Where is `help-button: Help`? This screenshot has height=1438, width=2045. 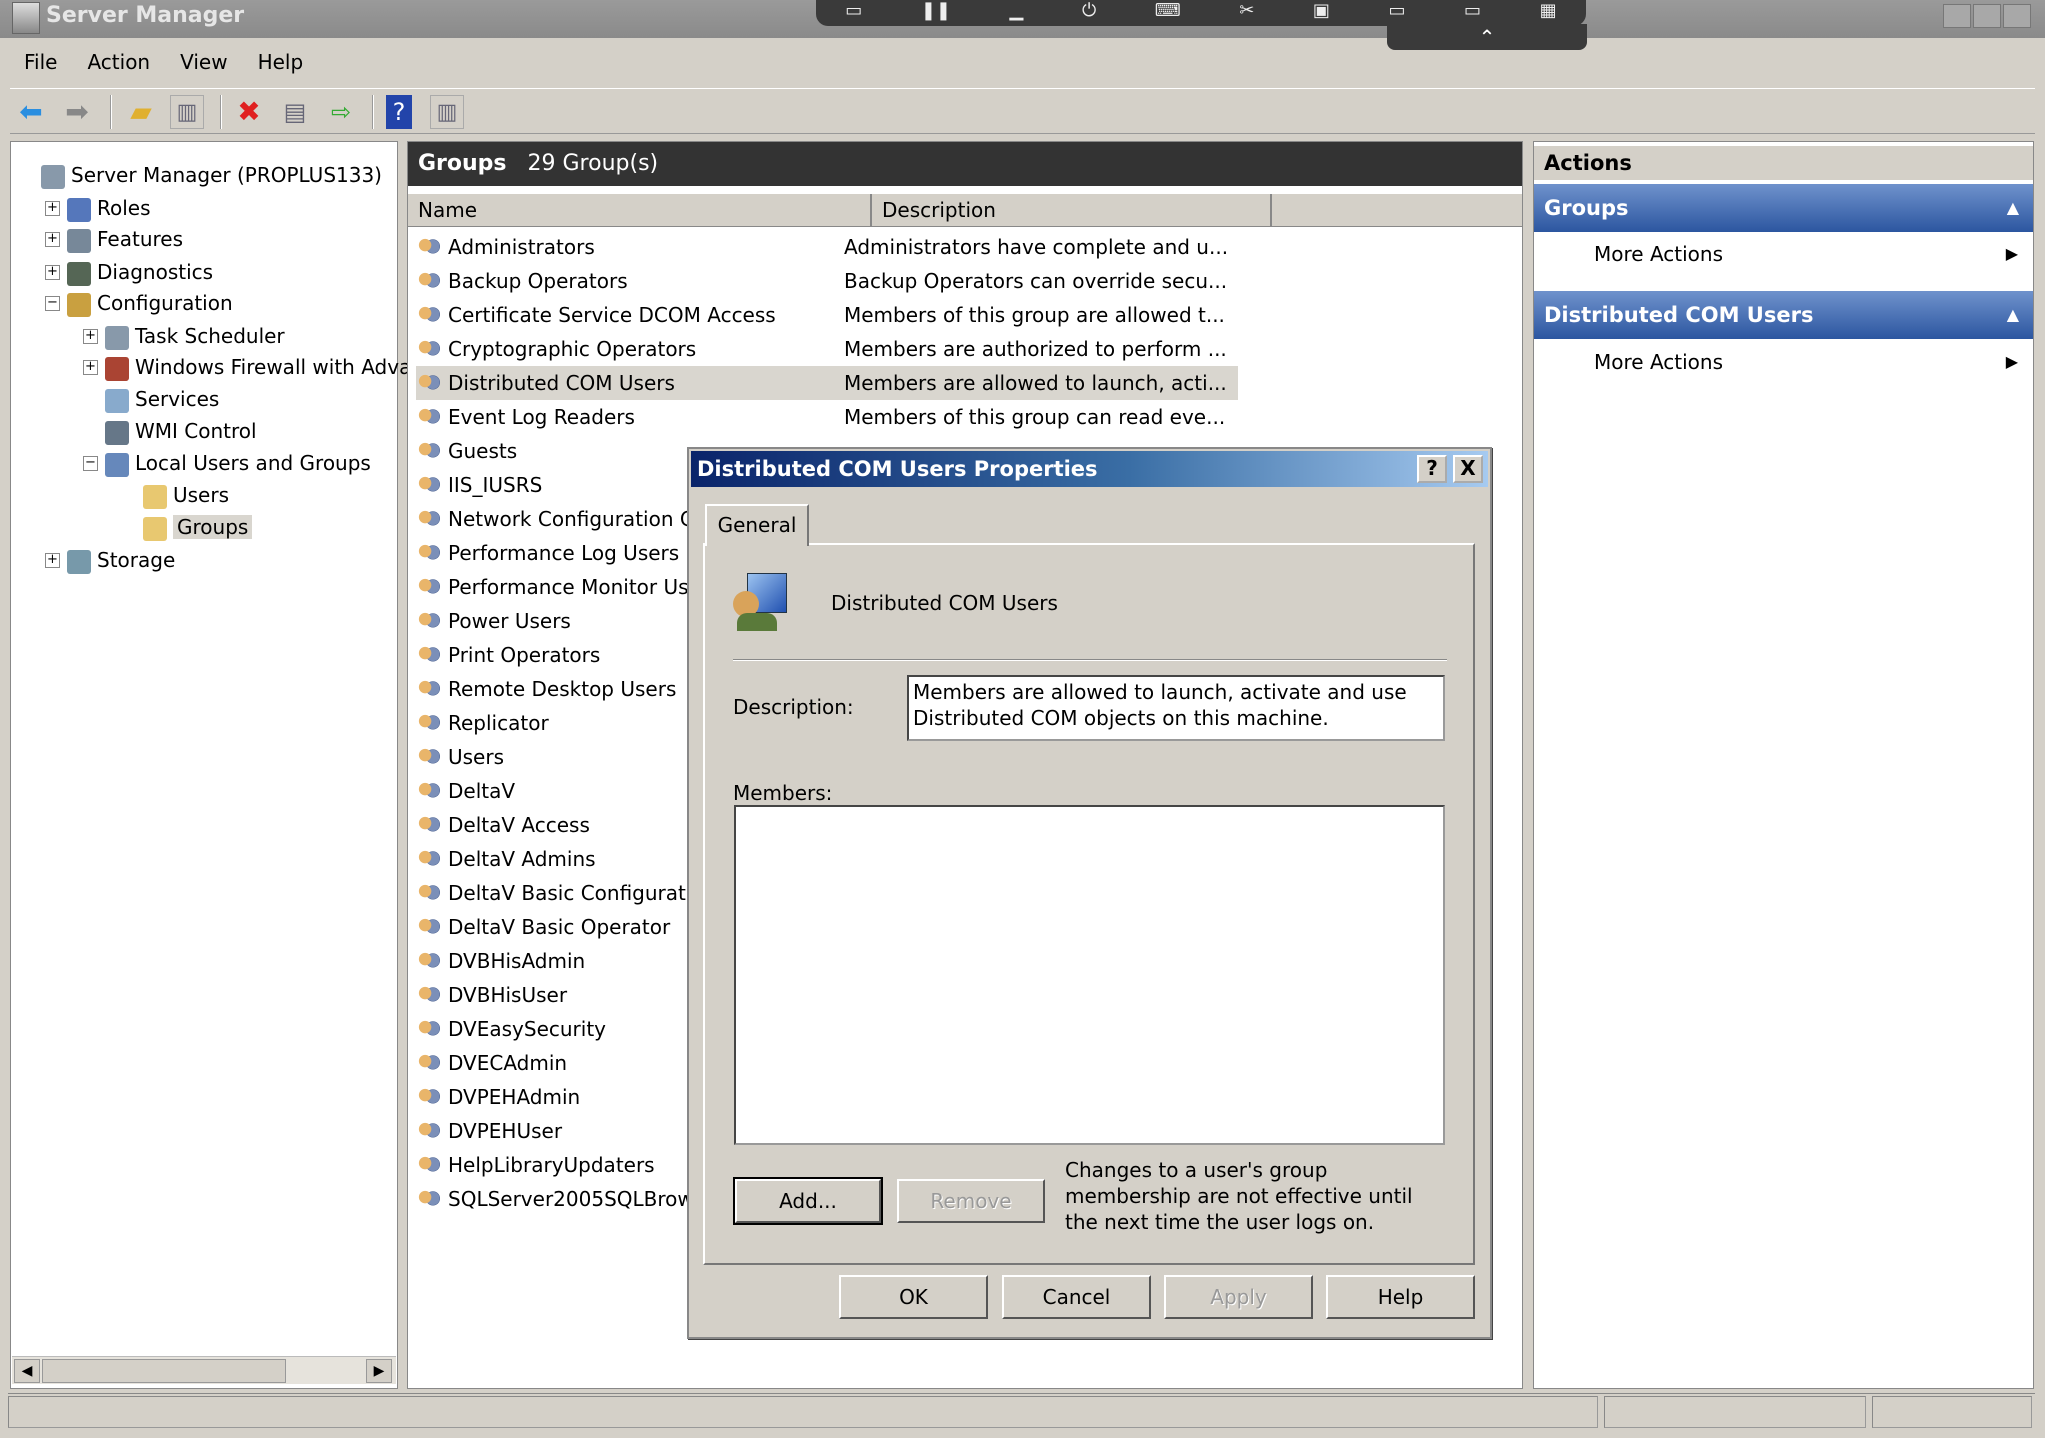
help-button: Help is located at coordinates (1400, 1297).